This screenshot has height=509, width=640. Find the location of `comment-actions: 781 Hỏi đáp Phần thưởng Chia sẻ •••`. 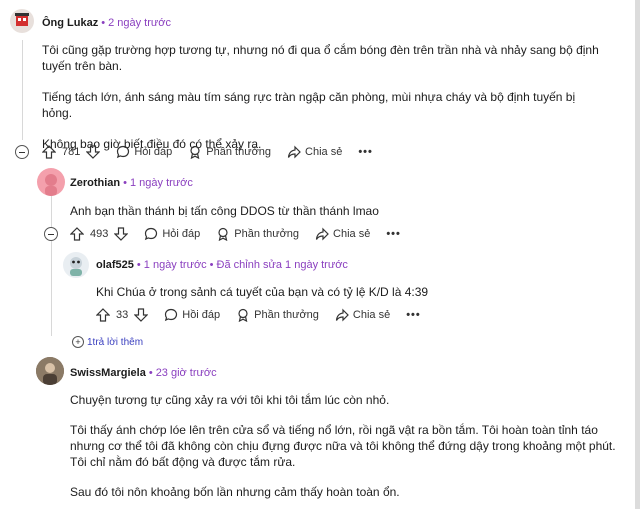

comment-actions: 781 Hỏi đáp Phần thưởng Chia sẻ ••• is located at coordinates (207, 152).